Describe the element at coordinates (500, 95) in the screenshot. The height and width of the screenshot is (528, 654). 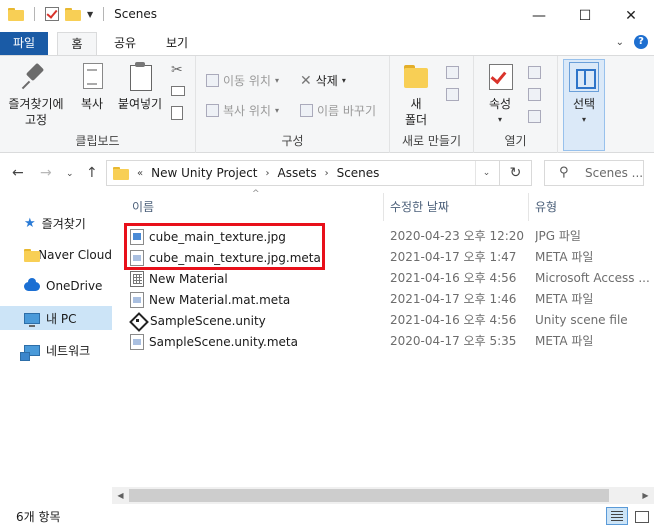
I see `properties-button: 속성 ▾` at that location.